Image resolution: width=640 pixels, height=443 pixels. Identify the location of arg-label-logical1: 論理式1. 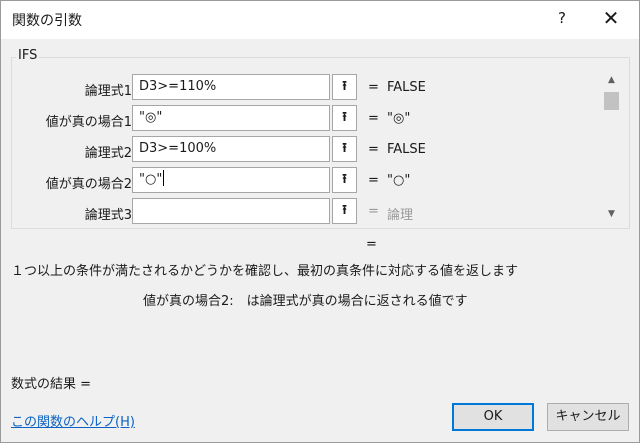
(108, 91).